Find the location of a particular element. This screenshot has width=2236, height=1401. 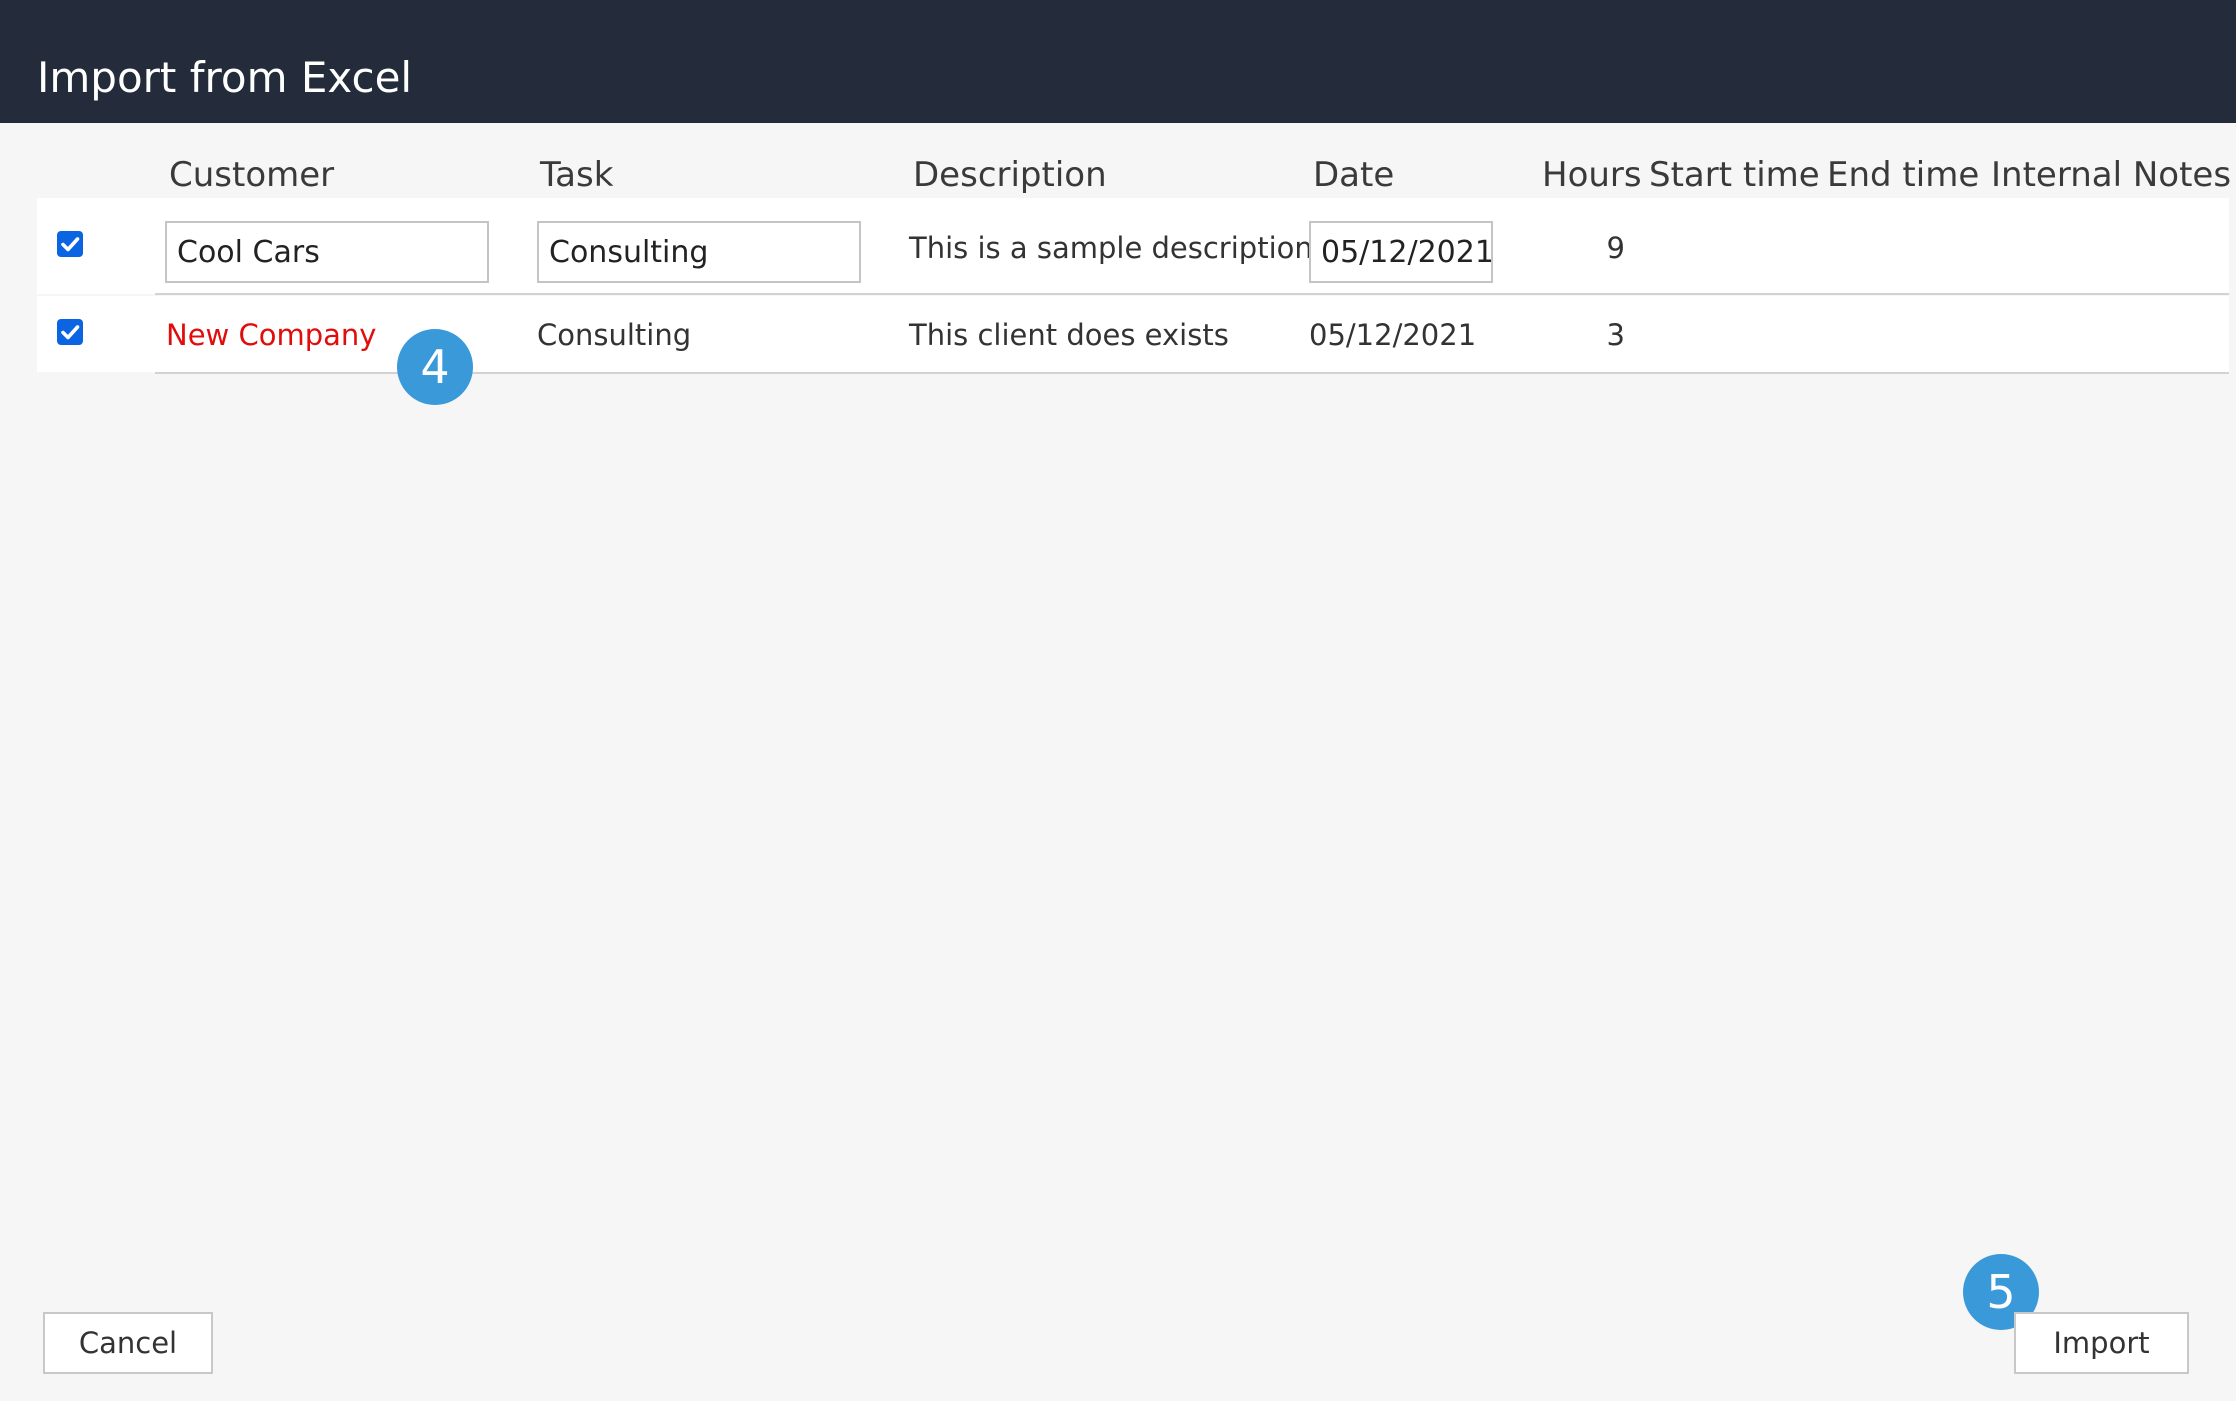

task-input is located at coordinates (699, 252).